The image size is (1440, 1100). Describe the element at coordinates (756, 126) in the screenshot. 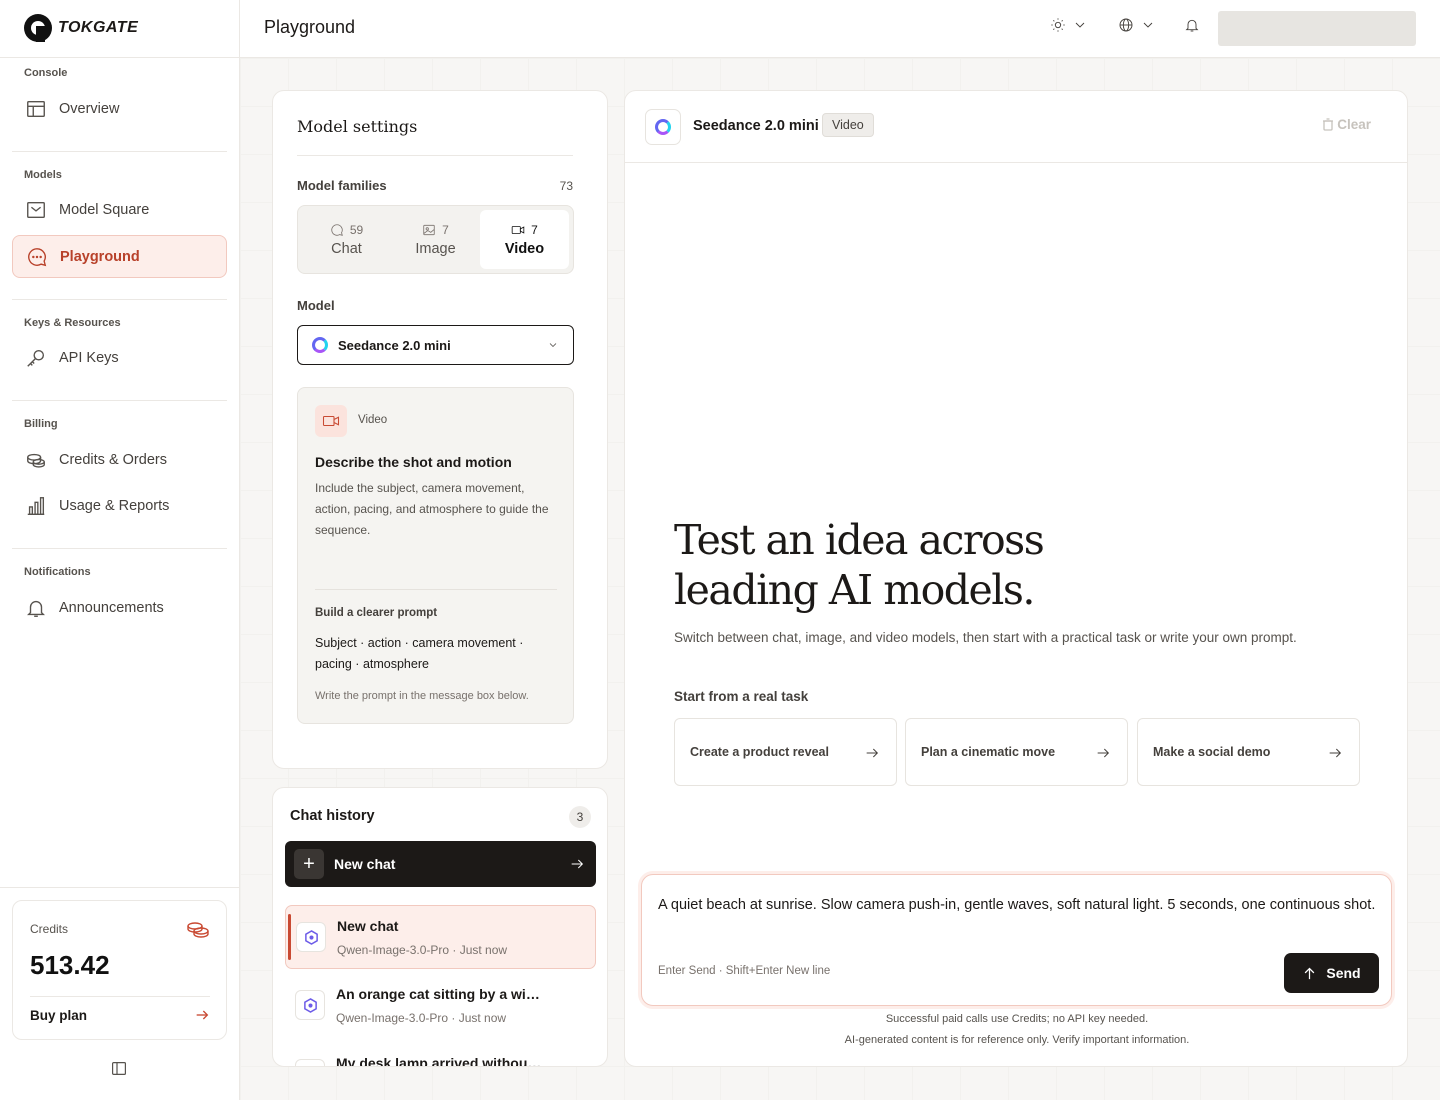

I see `active-model-name: Seedance 2.0 mini` at that location.